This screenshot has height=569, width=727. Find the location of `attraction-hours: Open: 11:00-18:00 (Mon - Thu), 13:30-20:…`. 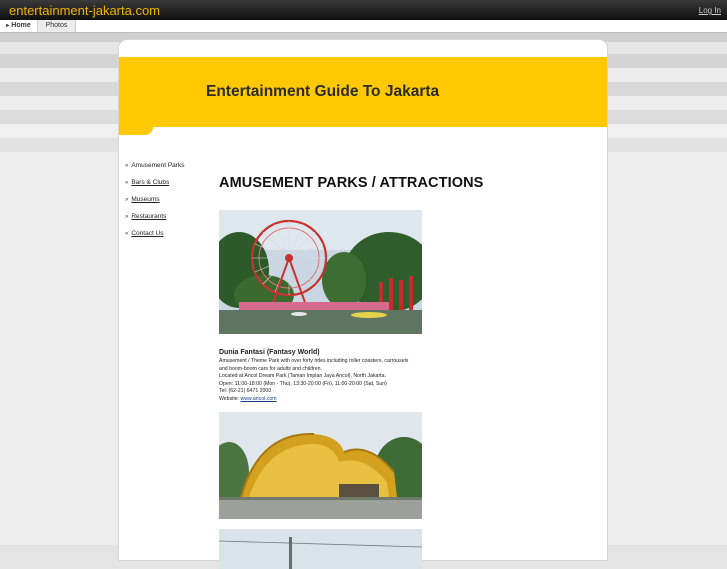

attraction-hours: Open: 11:00-18:00 (Mon - Thu), 13:30-20:… is located at coordinates (303, 383).